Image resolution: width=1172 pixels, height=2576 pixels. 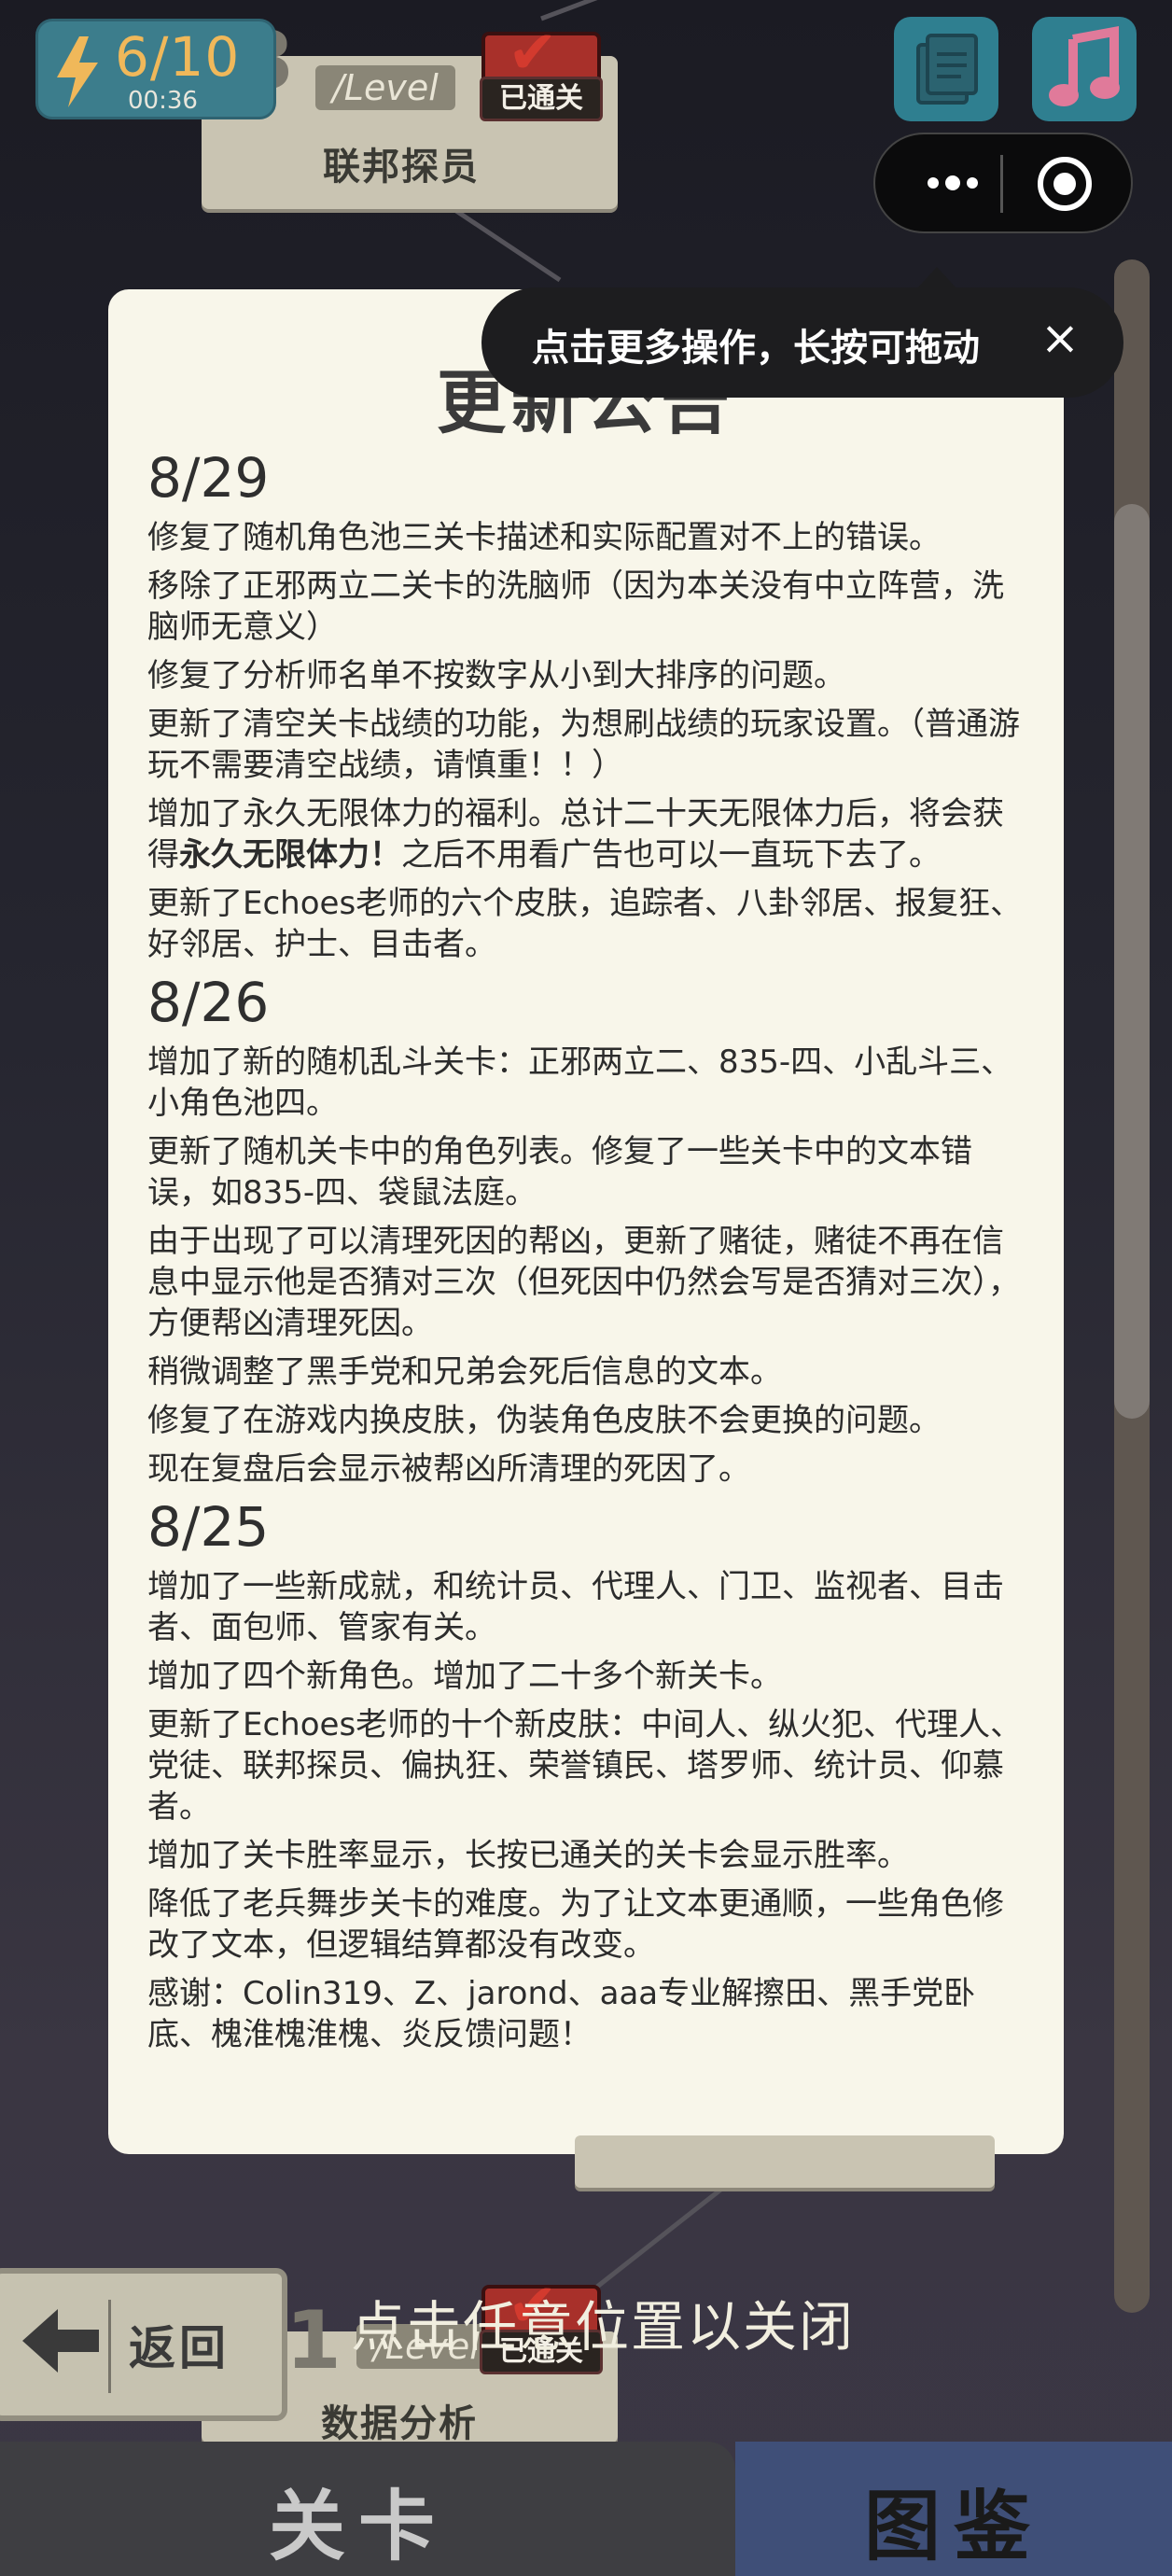 What do you see at coordinates (936, 278) in the screenshot?
I see `tooltip-arrow` at bounding box center [936, 278].